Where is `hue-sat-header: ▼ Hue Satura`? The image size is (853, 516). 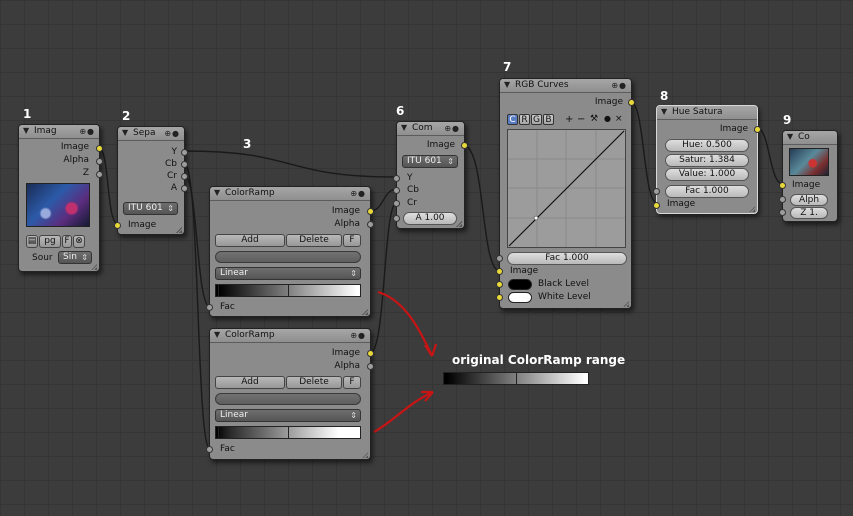
hue-sat-header: ▼ Hue Satura is located at coordinates (707, 113).